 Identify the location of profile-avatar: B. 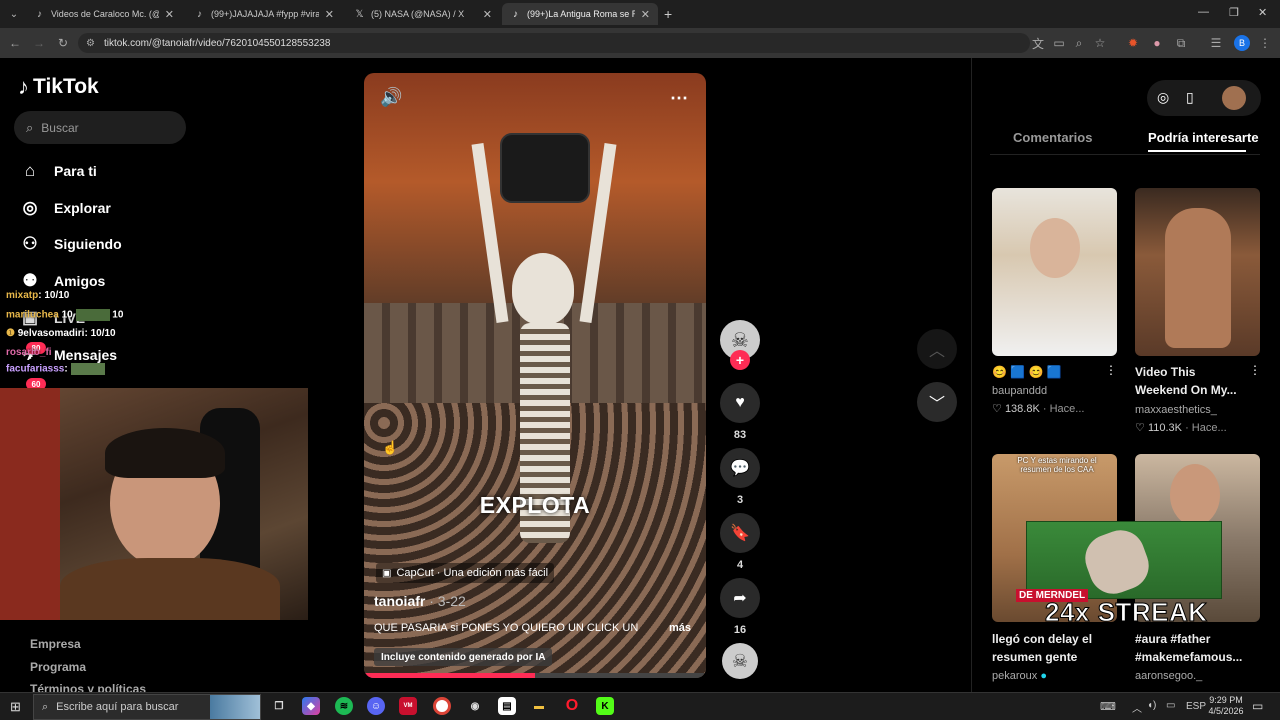
(1242, 43).